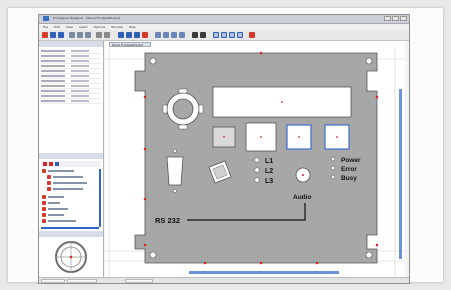 The image size is (451, 290). What do you see at coordinates (403, 18) in the screenshot?
I see `close-button` at bounding box center [403, 18].